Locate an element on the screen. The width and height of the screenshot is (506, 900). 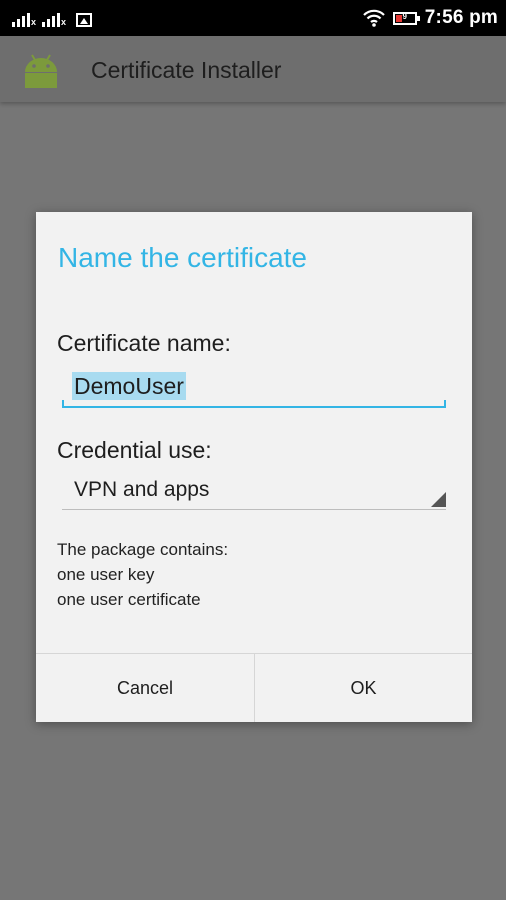
signal-2-icon: x is located at coordinates (54, 20).